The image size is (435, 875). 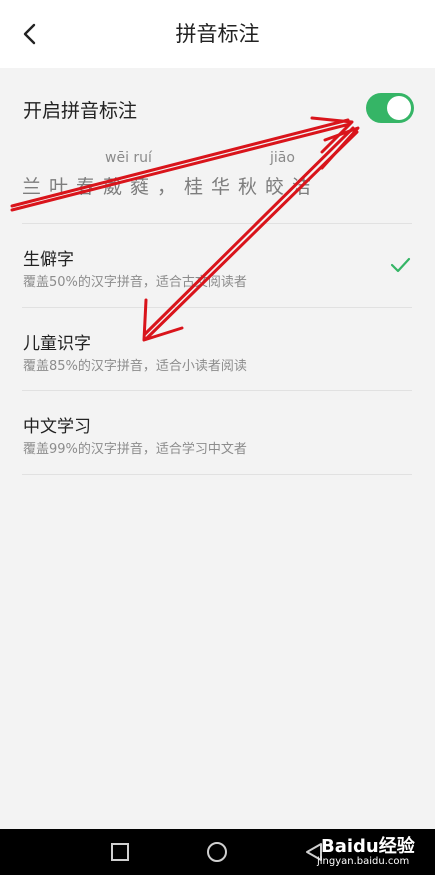 I want to click on app-header: 拼音标注, so click(x=217, y=34).